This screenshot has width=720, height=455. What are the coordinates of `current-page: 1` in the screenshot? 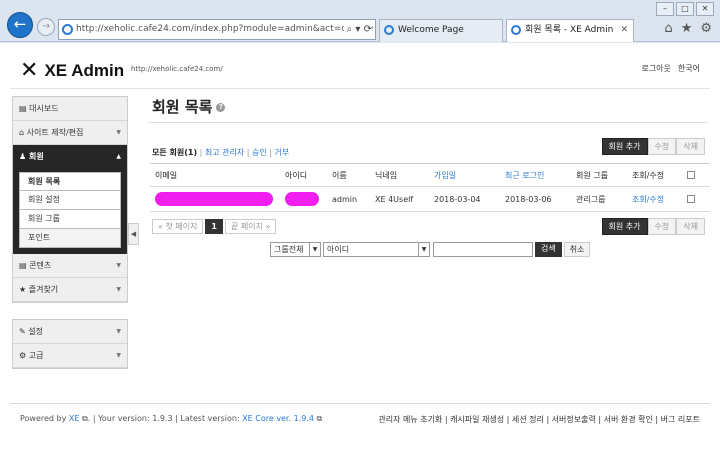 It's located at (214, 226).